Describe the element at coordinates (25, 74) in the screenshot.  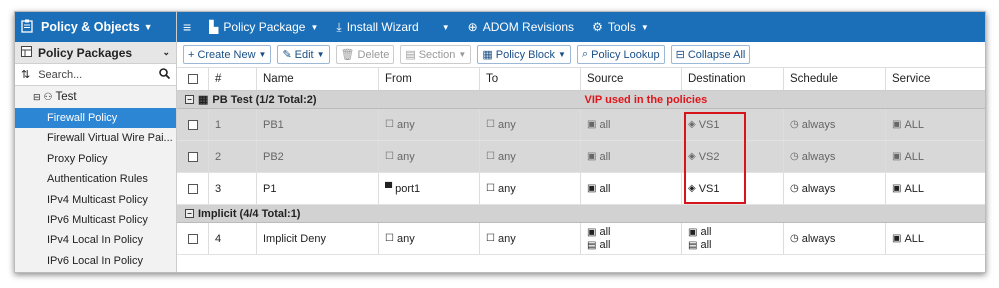
I see `sort-icon: ⇅` at that location.